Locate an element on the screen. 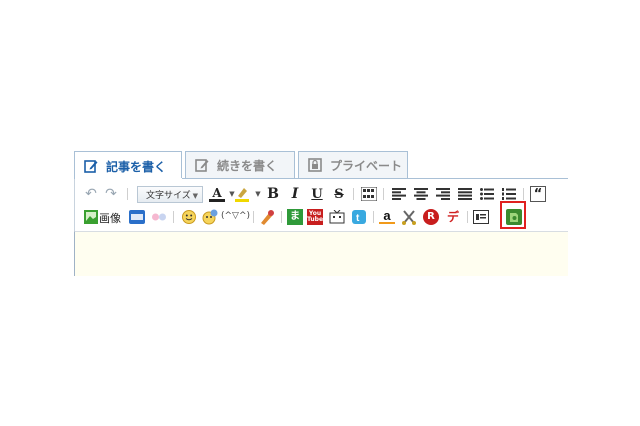 This screenshot has width=640, height=426. tab-write-article: 記事を書く is located at coordinates (128, 165).